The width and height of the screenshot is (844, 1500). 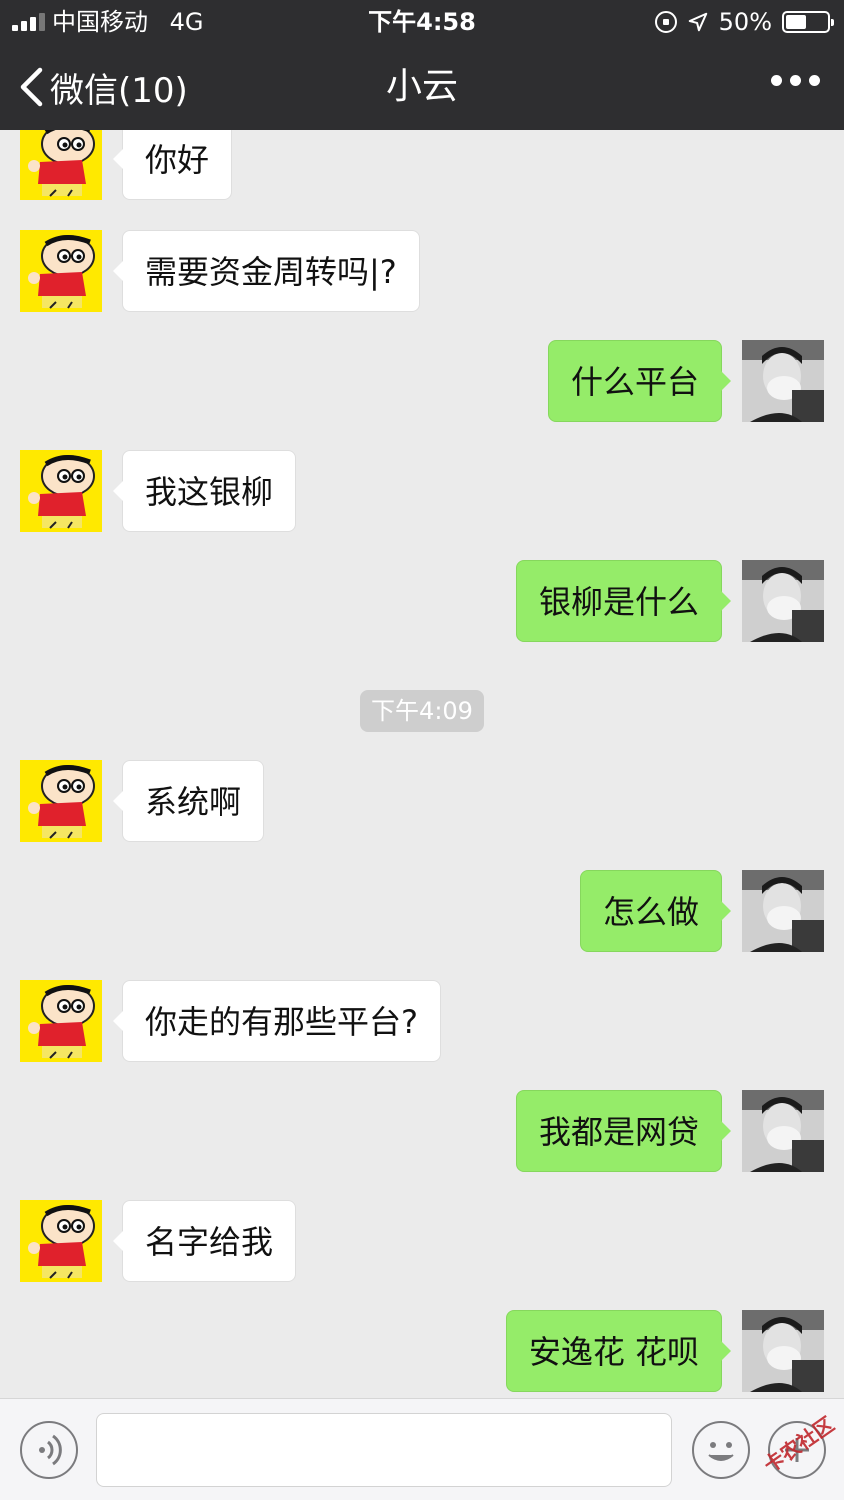 What do you see at coordinates (623, 1131) in the screenshot?
I see `outgoing-message-bubble: 我都是网贷` at bounding box center [623, 1131].